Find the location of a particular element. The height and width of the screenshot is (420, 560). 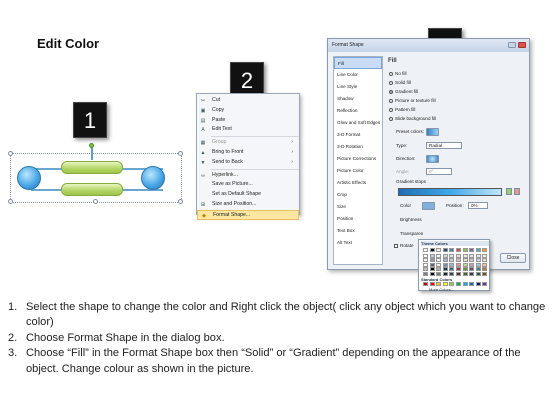

nav-position: Position is located at coordinates (358, 219).